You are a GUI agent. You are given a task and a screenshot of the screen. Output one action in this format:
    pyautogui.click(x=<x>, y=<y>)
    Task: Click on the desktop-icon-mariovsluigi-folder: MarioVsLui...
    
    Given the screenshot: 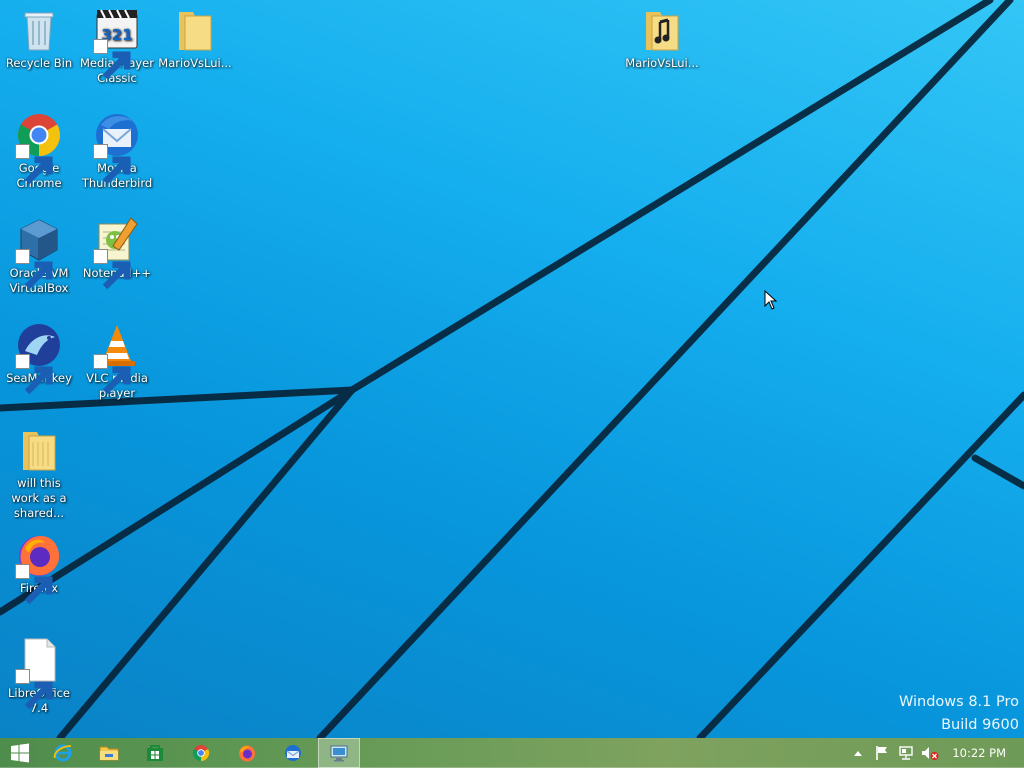 What is the action you would take?
    pyautogui.click(x=195, y=35)
    